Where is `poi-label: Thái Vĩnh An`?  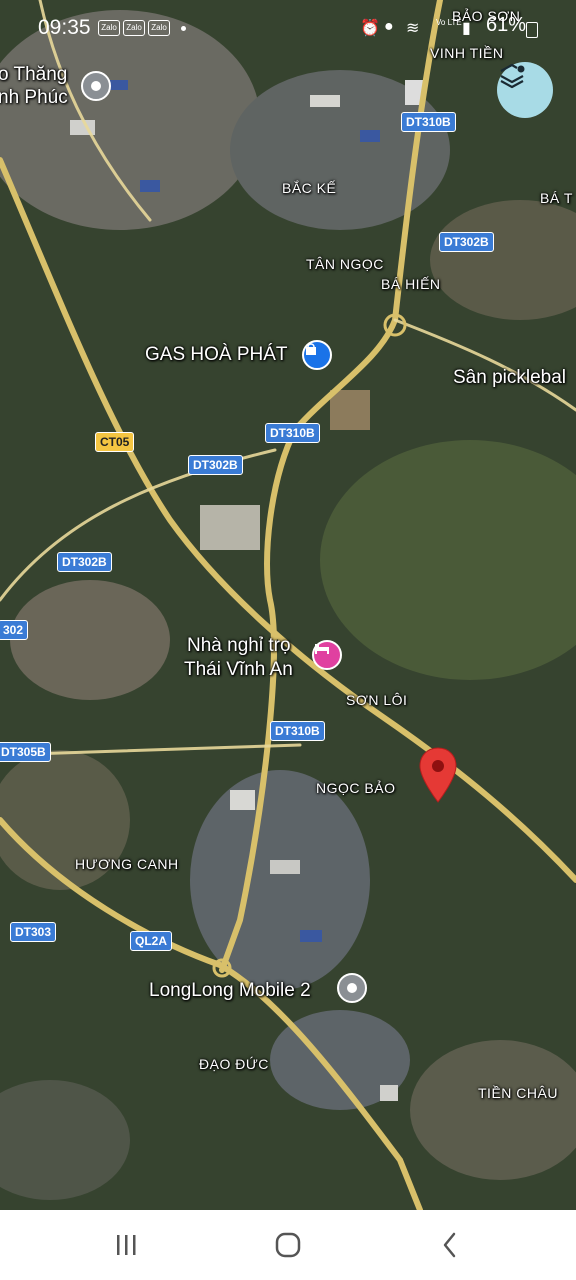
poi-label: Thái Vĩnh An is located at coordinates (238, 670).